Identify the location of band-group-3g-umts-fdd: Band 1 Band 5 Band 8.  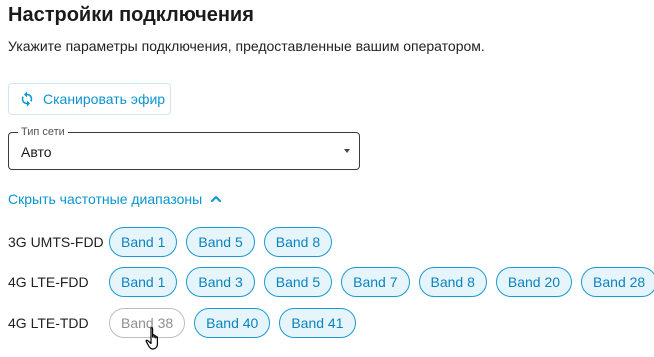
(221, 242).